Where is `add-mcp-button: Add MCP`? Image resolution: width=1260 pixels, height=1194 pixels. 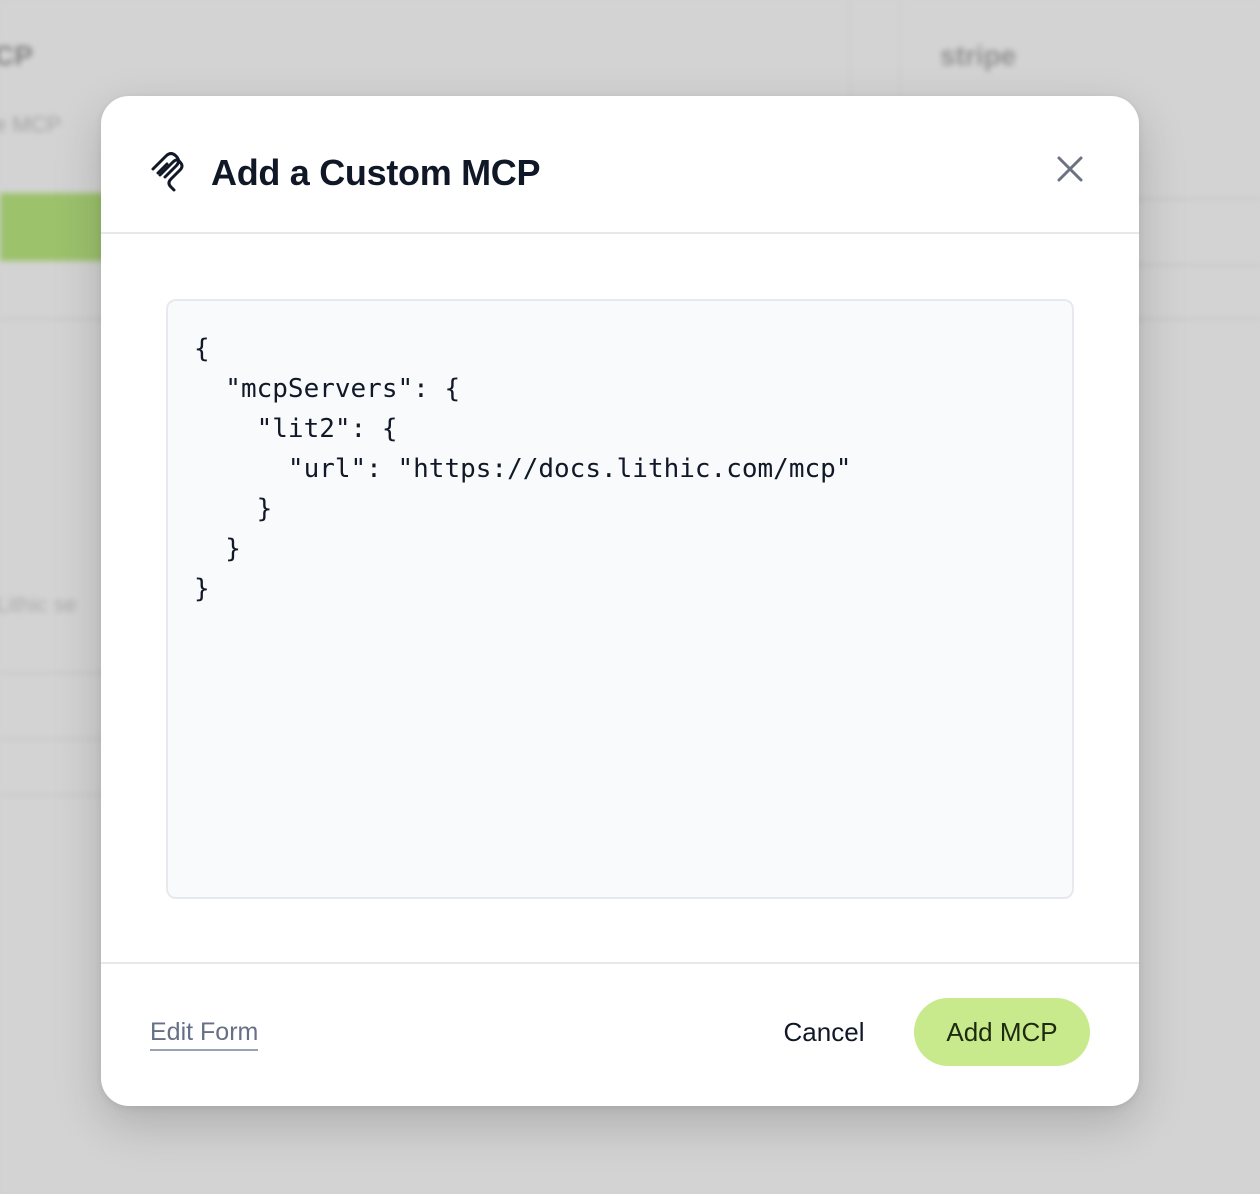
add-mcp-button: Add MCP is located at coordinates (1002, 1032).